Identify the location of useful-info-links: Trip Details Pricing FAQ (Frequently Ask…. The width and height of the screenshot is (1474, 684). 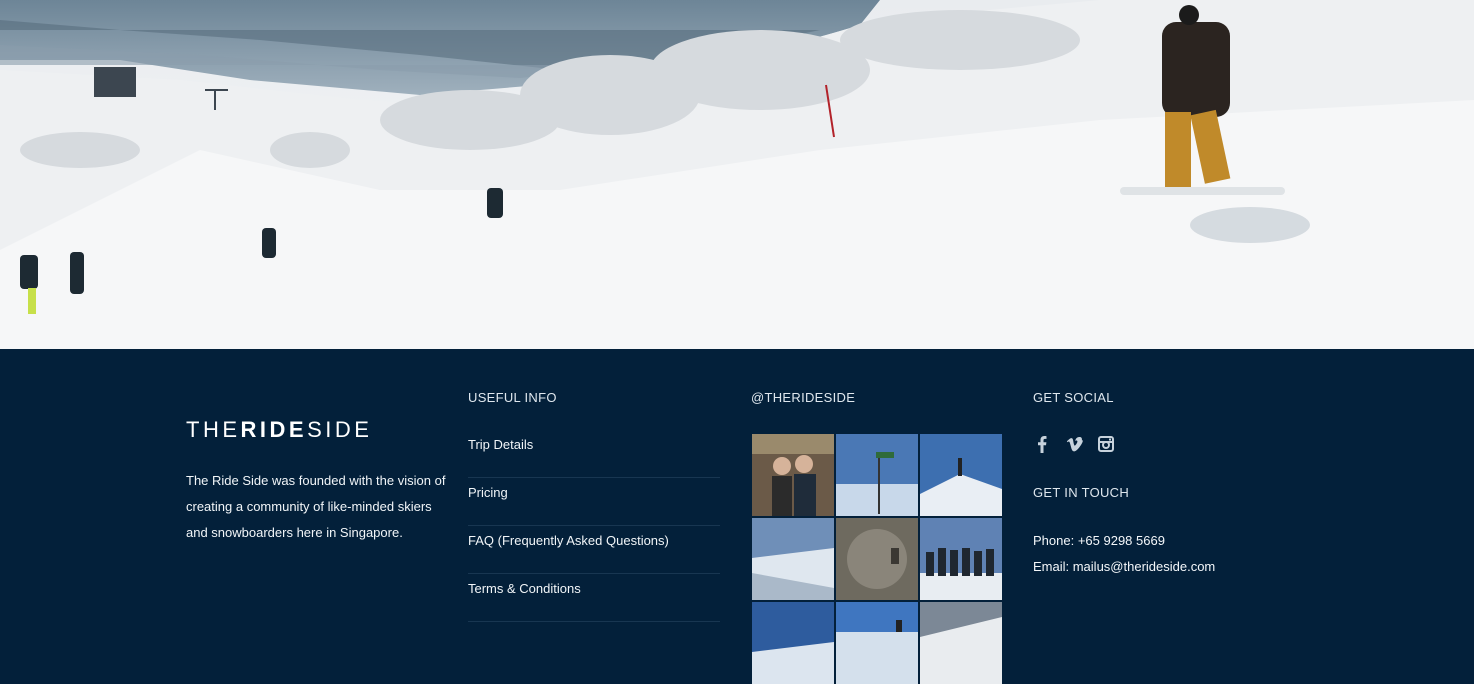
(594, 526).